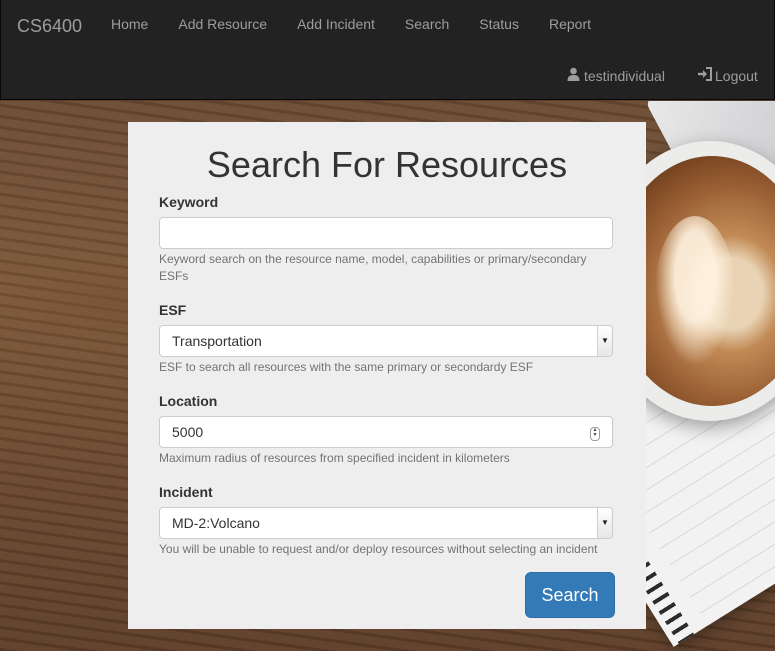 The width and height of the screenshot is (775, 651). Describe the element at coordinates (386, 432) in the screenshot. I see `location-input: 5000 ▴ ▾` at that location.